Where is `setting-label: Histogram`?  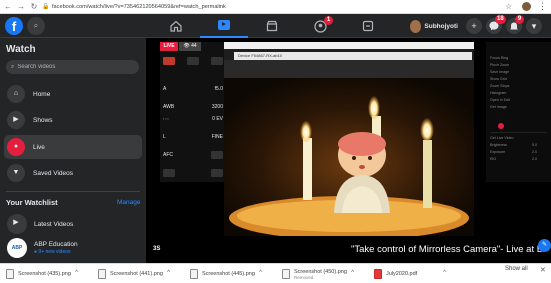 setting-label: Histogram is located at coordinates (498, 93).